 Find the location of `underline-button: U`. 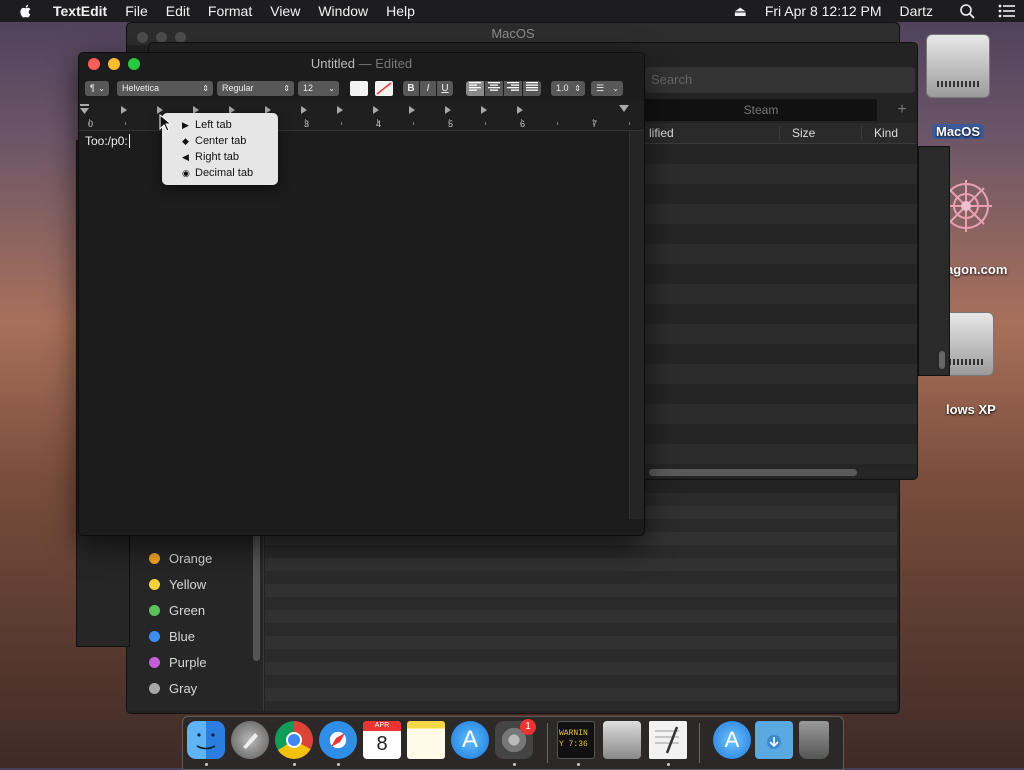

underline-button: U is located at coordinates (445, 88).